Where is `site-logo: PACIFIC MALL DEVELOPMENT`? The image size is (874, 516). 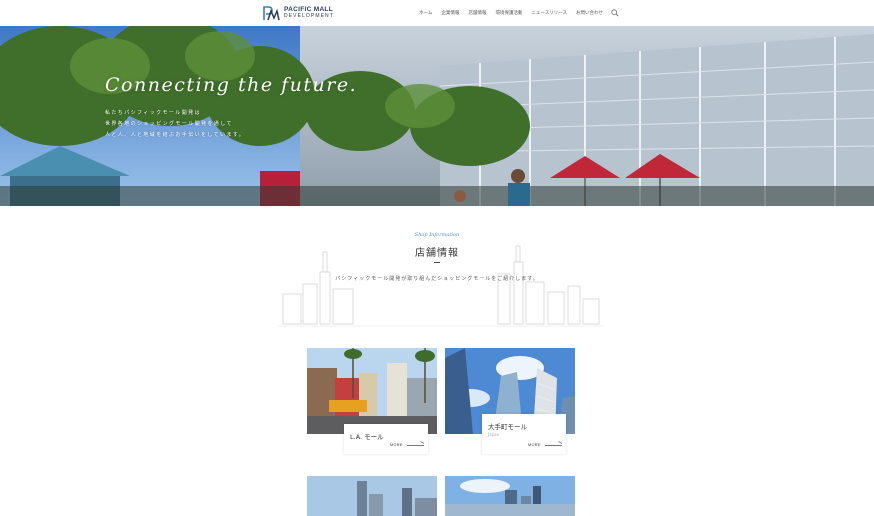 site-logo: PACIFIC MALL DEVELOPMENT is located at coordinates (298, 13).